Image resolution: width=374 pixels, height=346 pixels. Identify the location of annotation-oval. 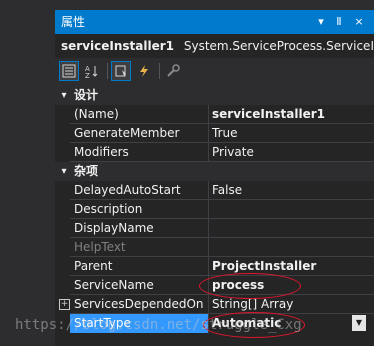
(250, 286).